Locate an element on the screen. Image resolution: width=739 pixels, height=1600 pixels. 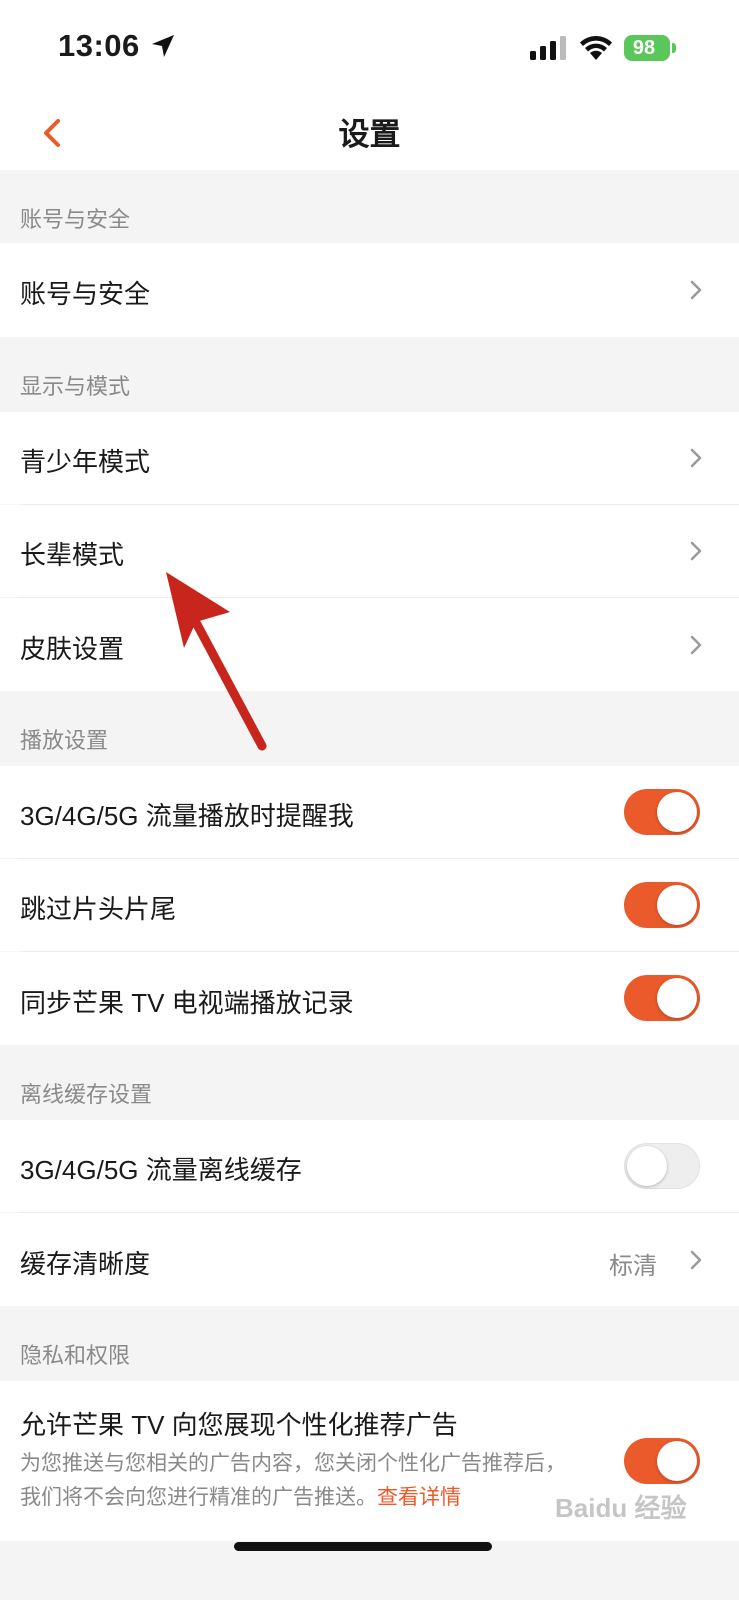
location-arrow-icon is located at coordinates (163, 46).